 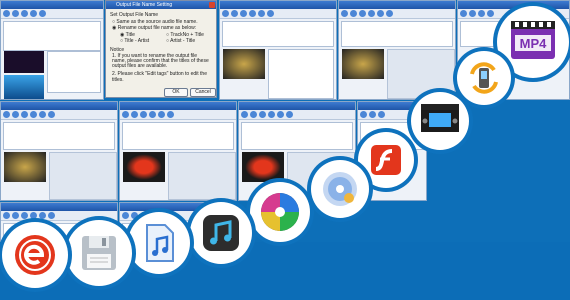 What do you see at coordinates (99, 253) in the screenshot?
I see `floppy-disk-icon` at bounding box center [99, 253].